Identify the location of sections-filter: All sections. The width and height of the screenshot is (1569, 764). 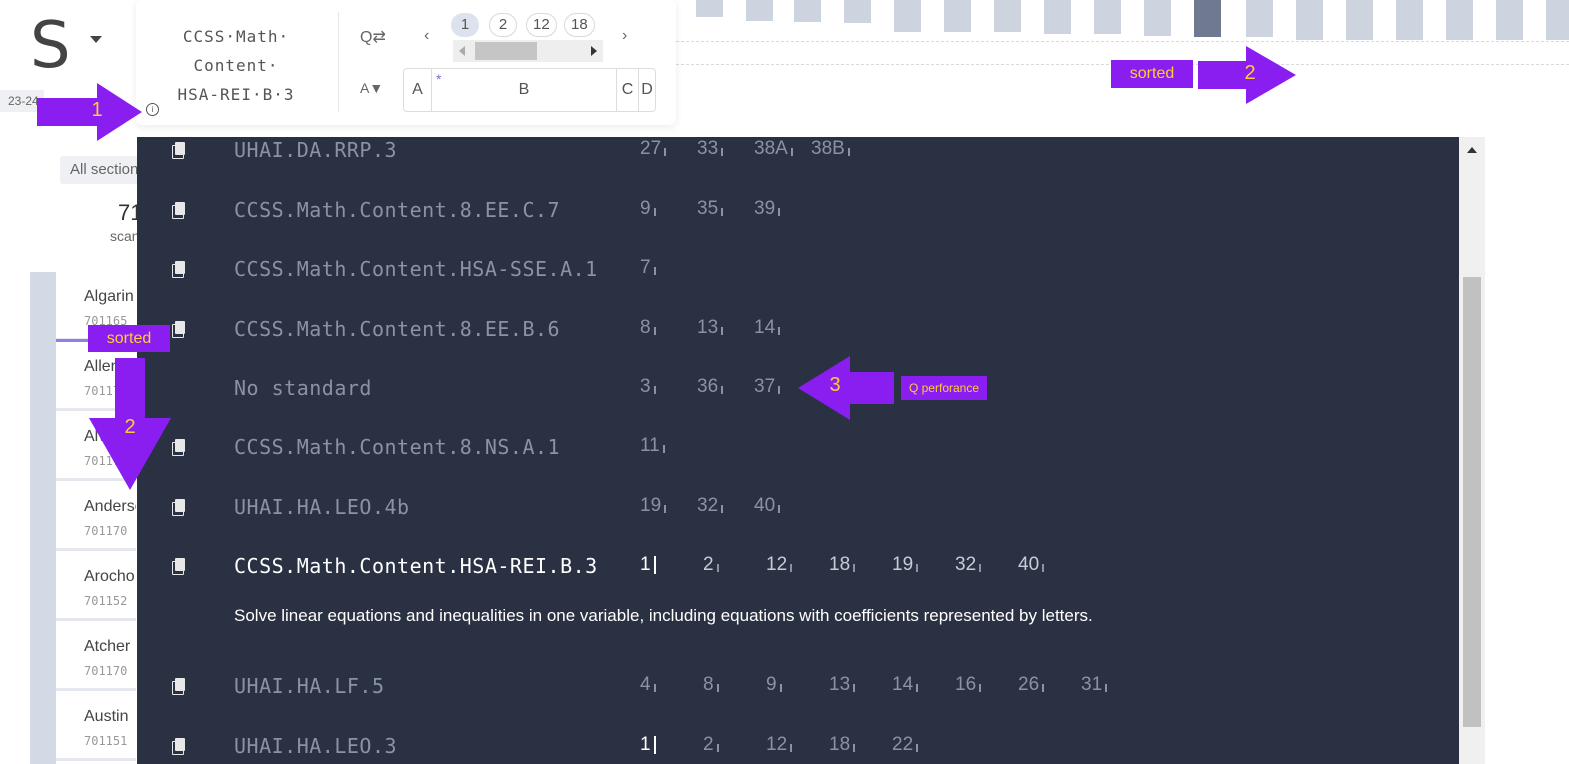
(100, 170).